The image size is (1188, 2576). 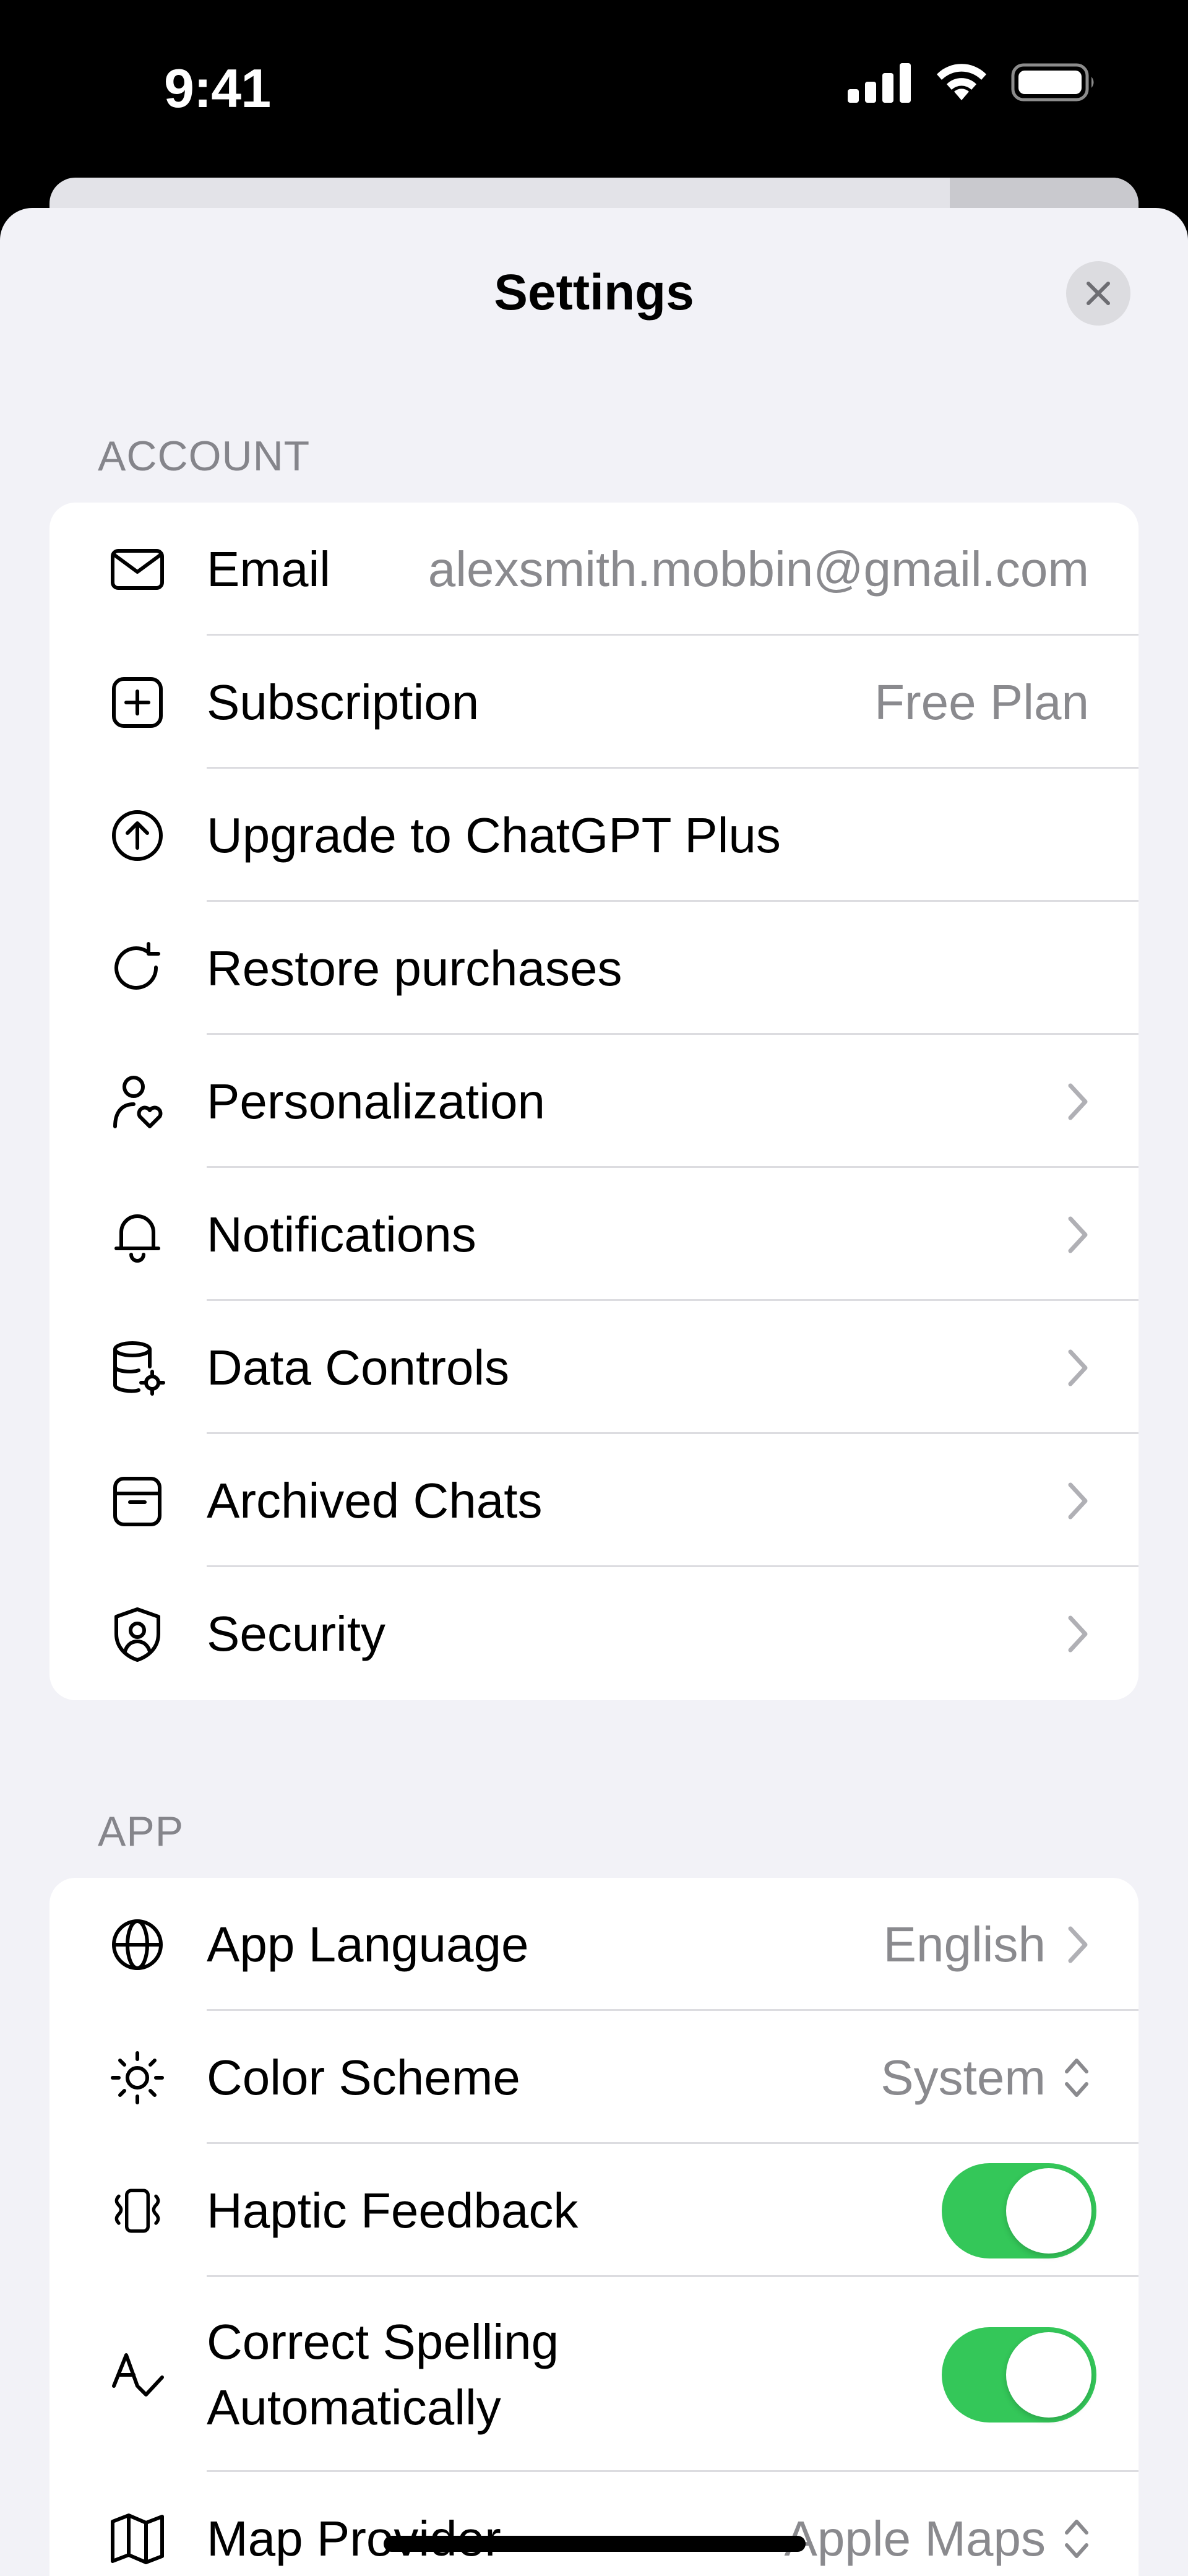 What do you see at coordinates (343, 702) in the screenshot?
I see `row-label: Subscription` at bounding box center [343, 702].